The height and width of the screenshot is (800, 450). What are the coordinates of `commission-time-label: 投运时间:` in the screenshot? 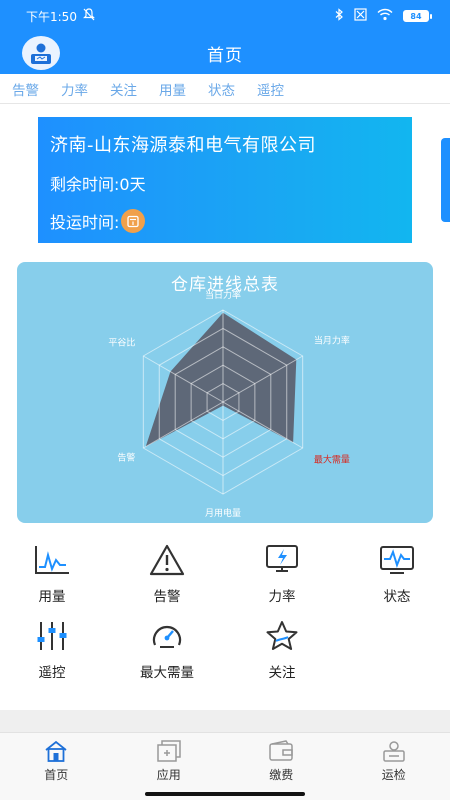 It's located at (85, 222).